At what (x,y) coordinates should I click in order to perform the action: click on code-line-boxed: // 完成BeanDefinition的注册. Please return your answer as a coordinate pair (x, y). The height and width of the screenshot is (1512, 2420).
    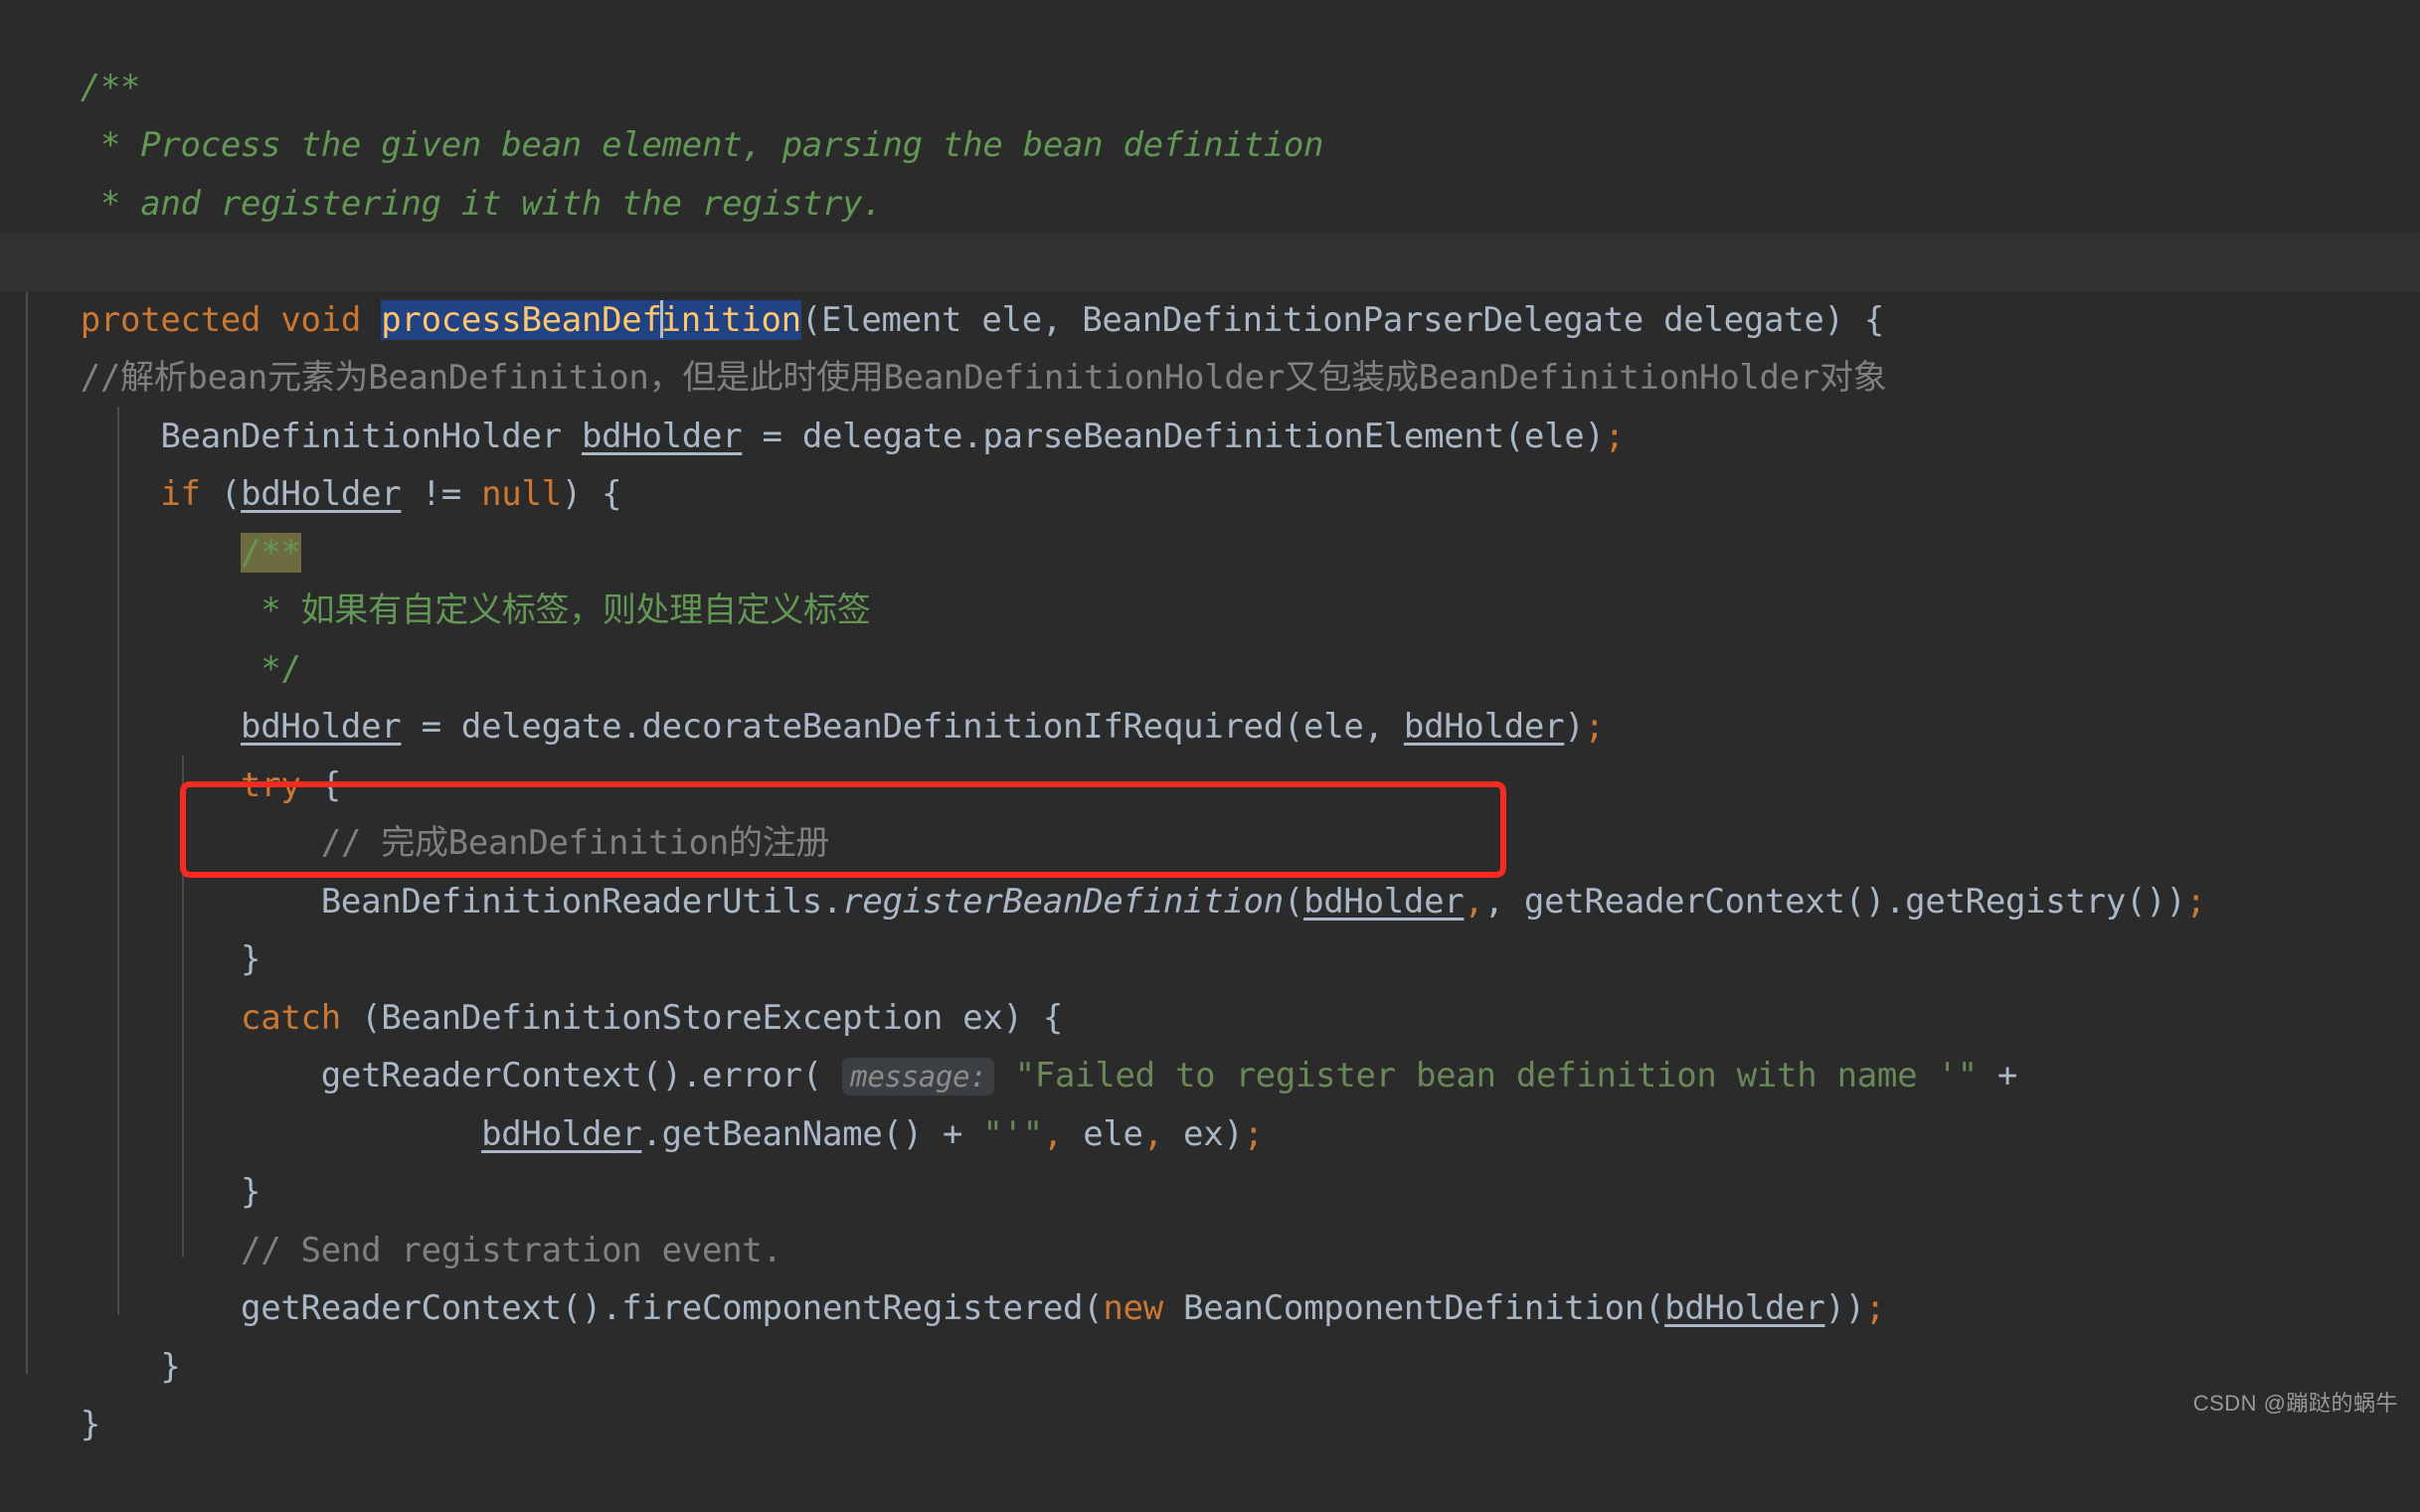
    Looking at the image, I should click on (1210, 809).